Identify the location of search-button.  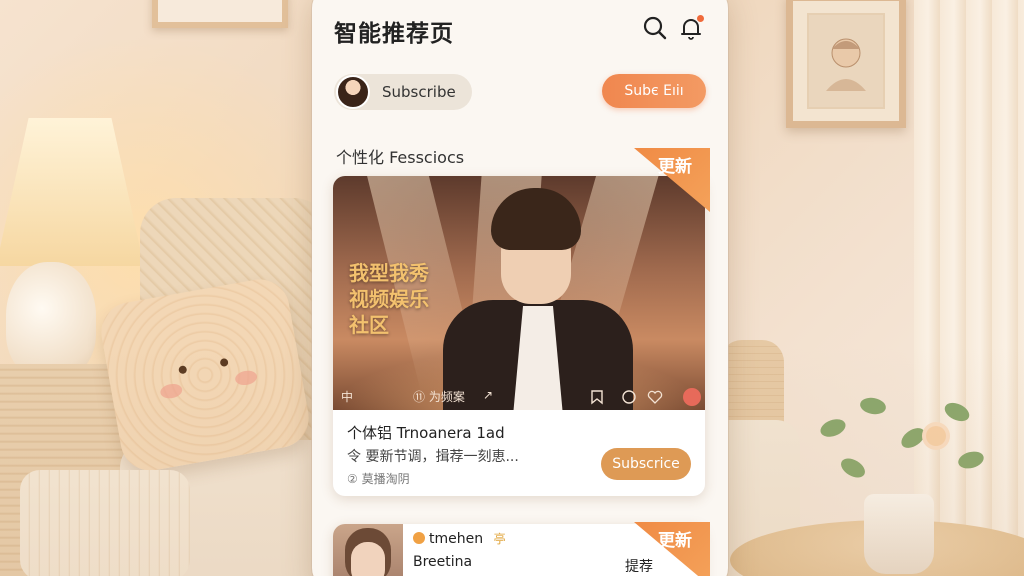
(655, 28).